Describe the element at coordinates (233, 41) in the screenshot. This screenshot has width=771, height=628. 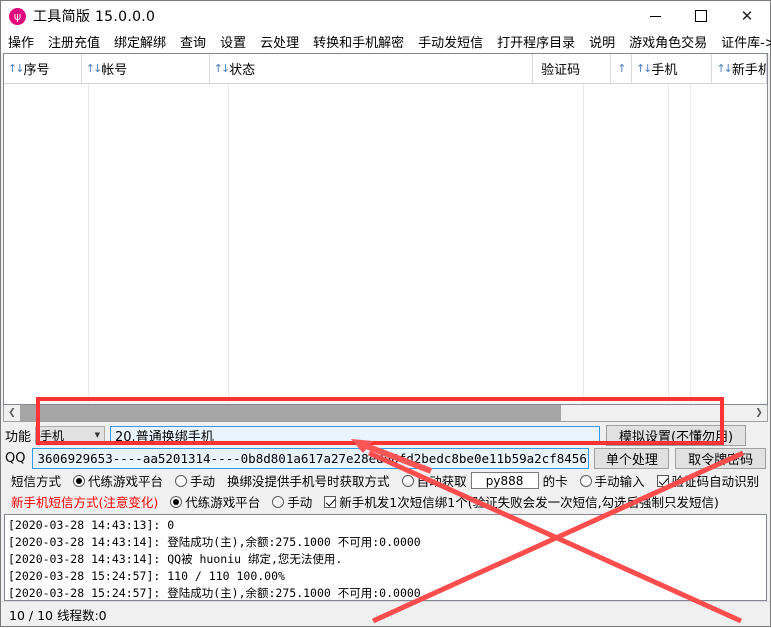
I see `menu-item-settings: 设置` at that location.